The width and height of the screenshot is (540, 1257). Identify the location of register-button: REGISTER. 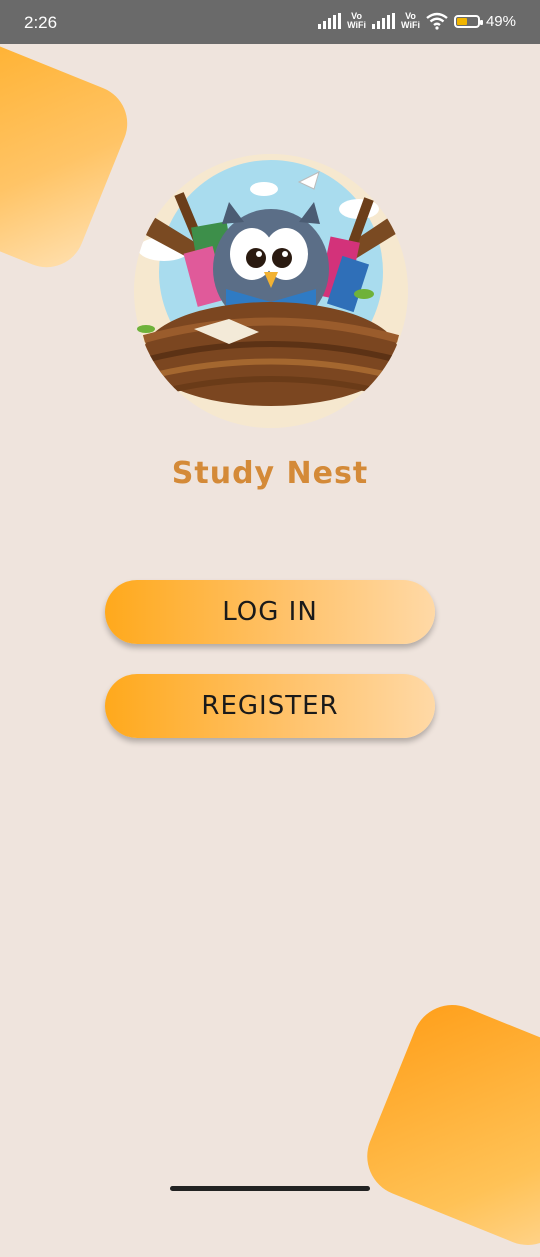
(270, 706).